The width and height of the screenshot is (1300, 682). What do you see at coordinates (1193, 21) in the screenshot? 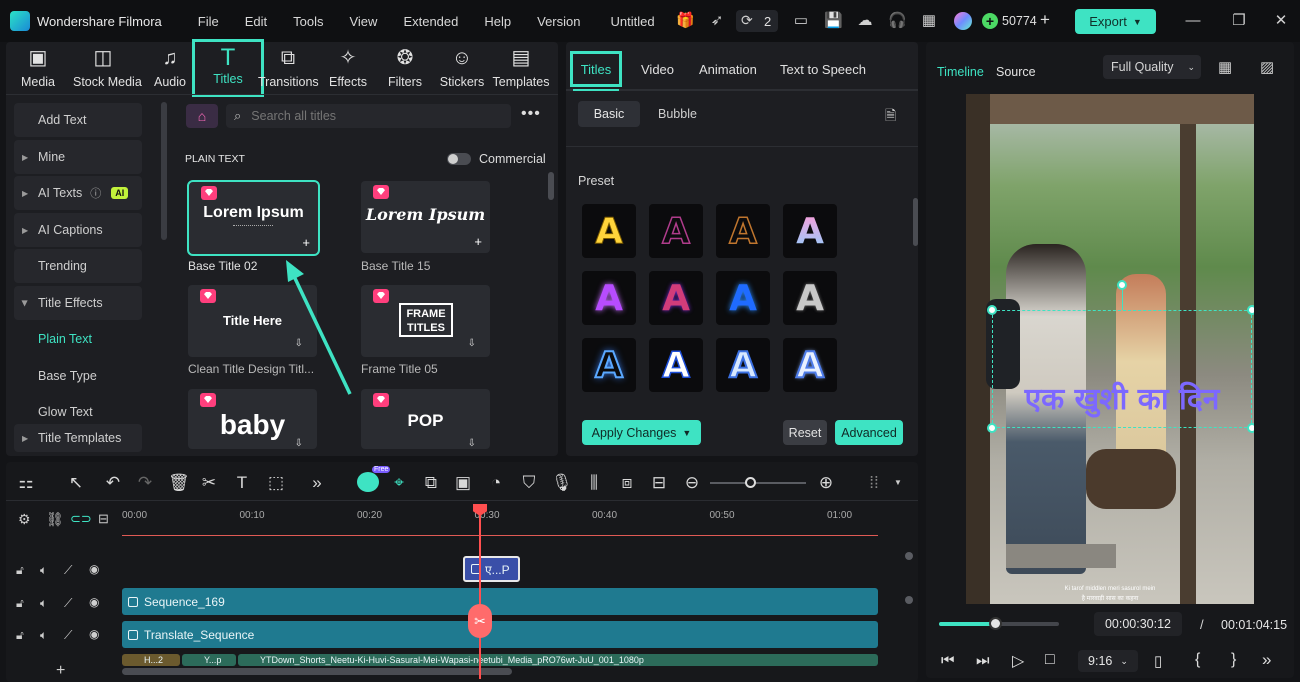
I see `minimize-icon: —` at bounding box center [1193, 21].